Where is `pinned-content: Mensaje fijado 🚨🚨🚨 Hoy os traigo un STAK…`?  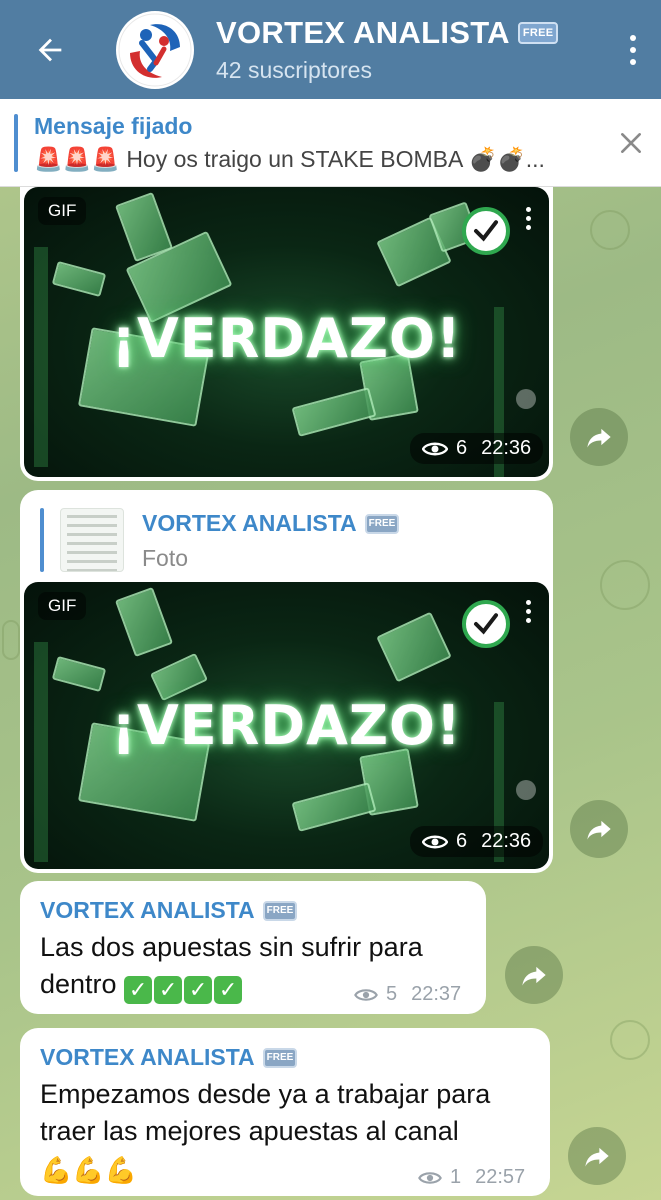
pinned-content: Mensaje fijado 🚨🚨🚨 Hoy os traigo un STAK… is located at coordinates (317, 143).